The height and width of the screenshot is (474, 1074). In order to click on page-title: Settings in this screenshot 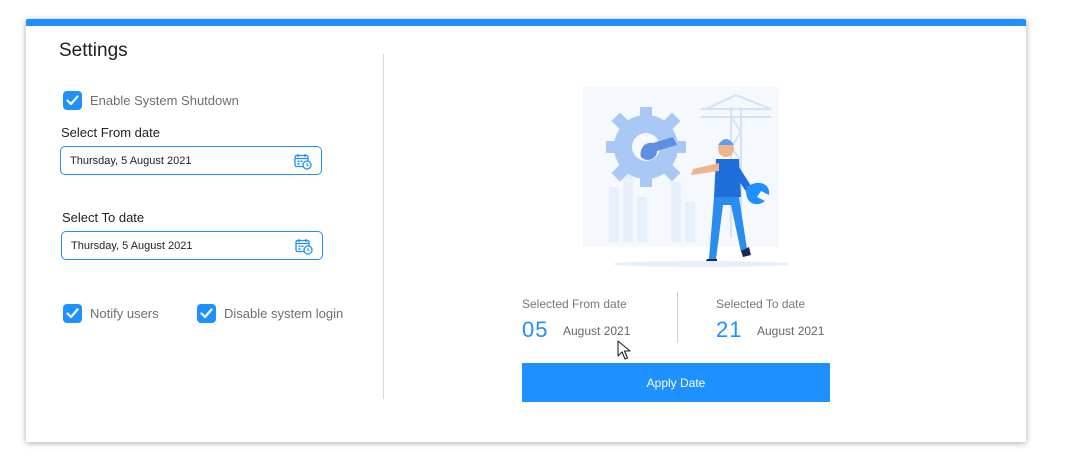, I will do `click(93, 50)`.